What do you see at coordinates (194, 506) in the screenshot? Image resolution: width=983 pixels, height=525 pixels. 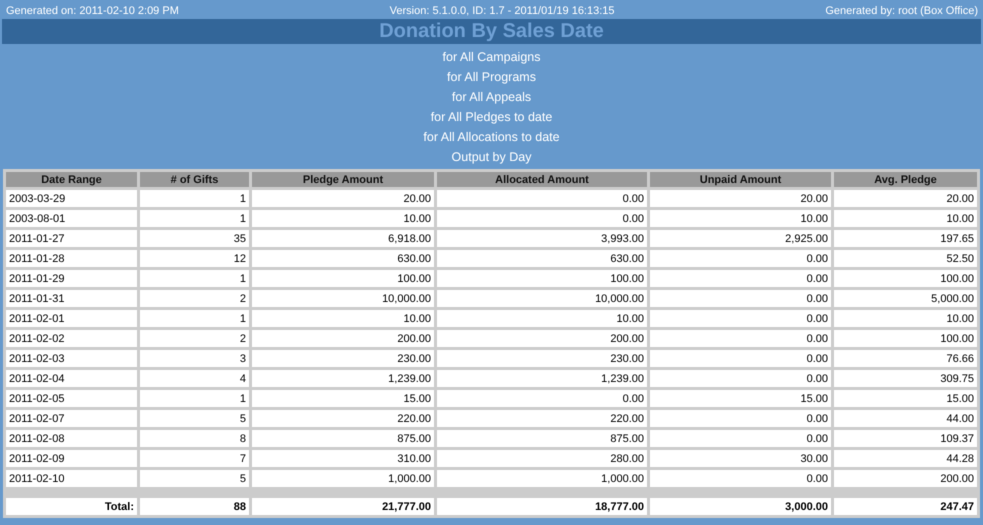 I see `total-cell: 88` at bounding box center [194, 506].